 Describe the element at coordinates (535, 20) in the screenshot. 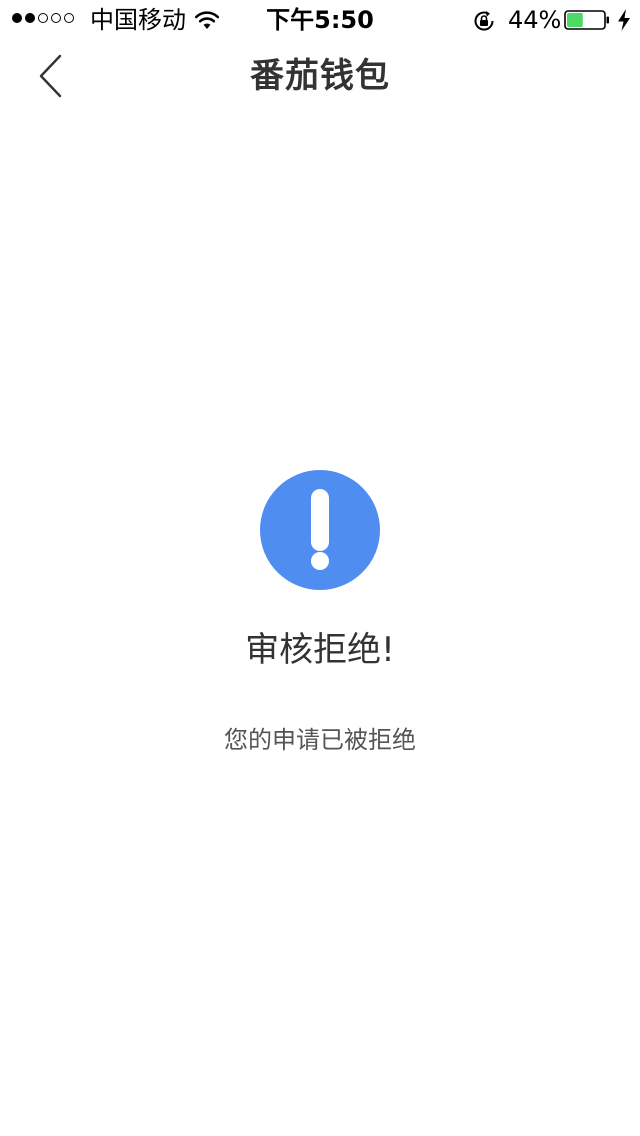

I see `battery-percentage: 44%` at that location.